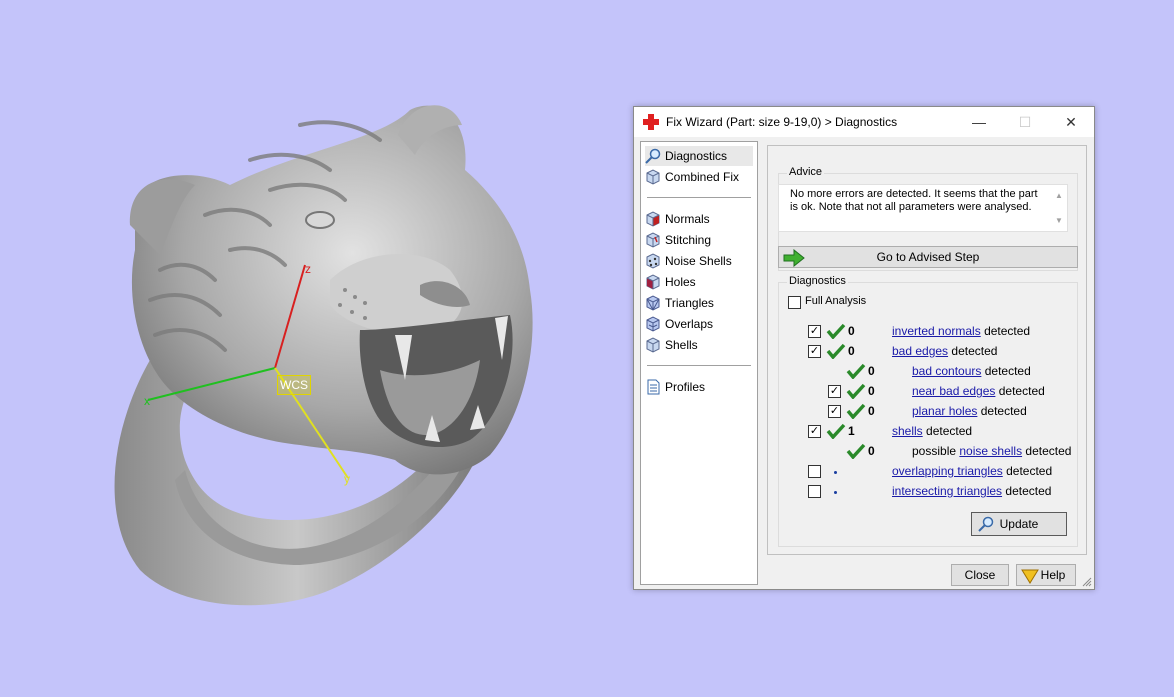 This screenshot has height=697, width=1174. Describe the element at coordinates (920, 351) in the screenshot. I see `bad-edges-link: bad edges` at that location.